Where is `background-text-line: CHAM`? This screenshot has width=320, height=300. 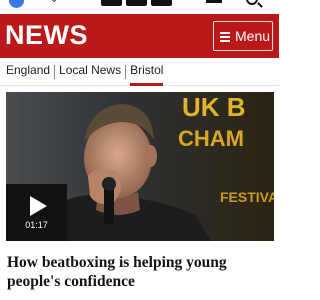 background-text-line: CHAM is located at coordinates (211, 138).